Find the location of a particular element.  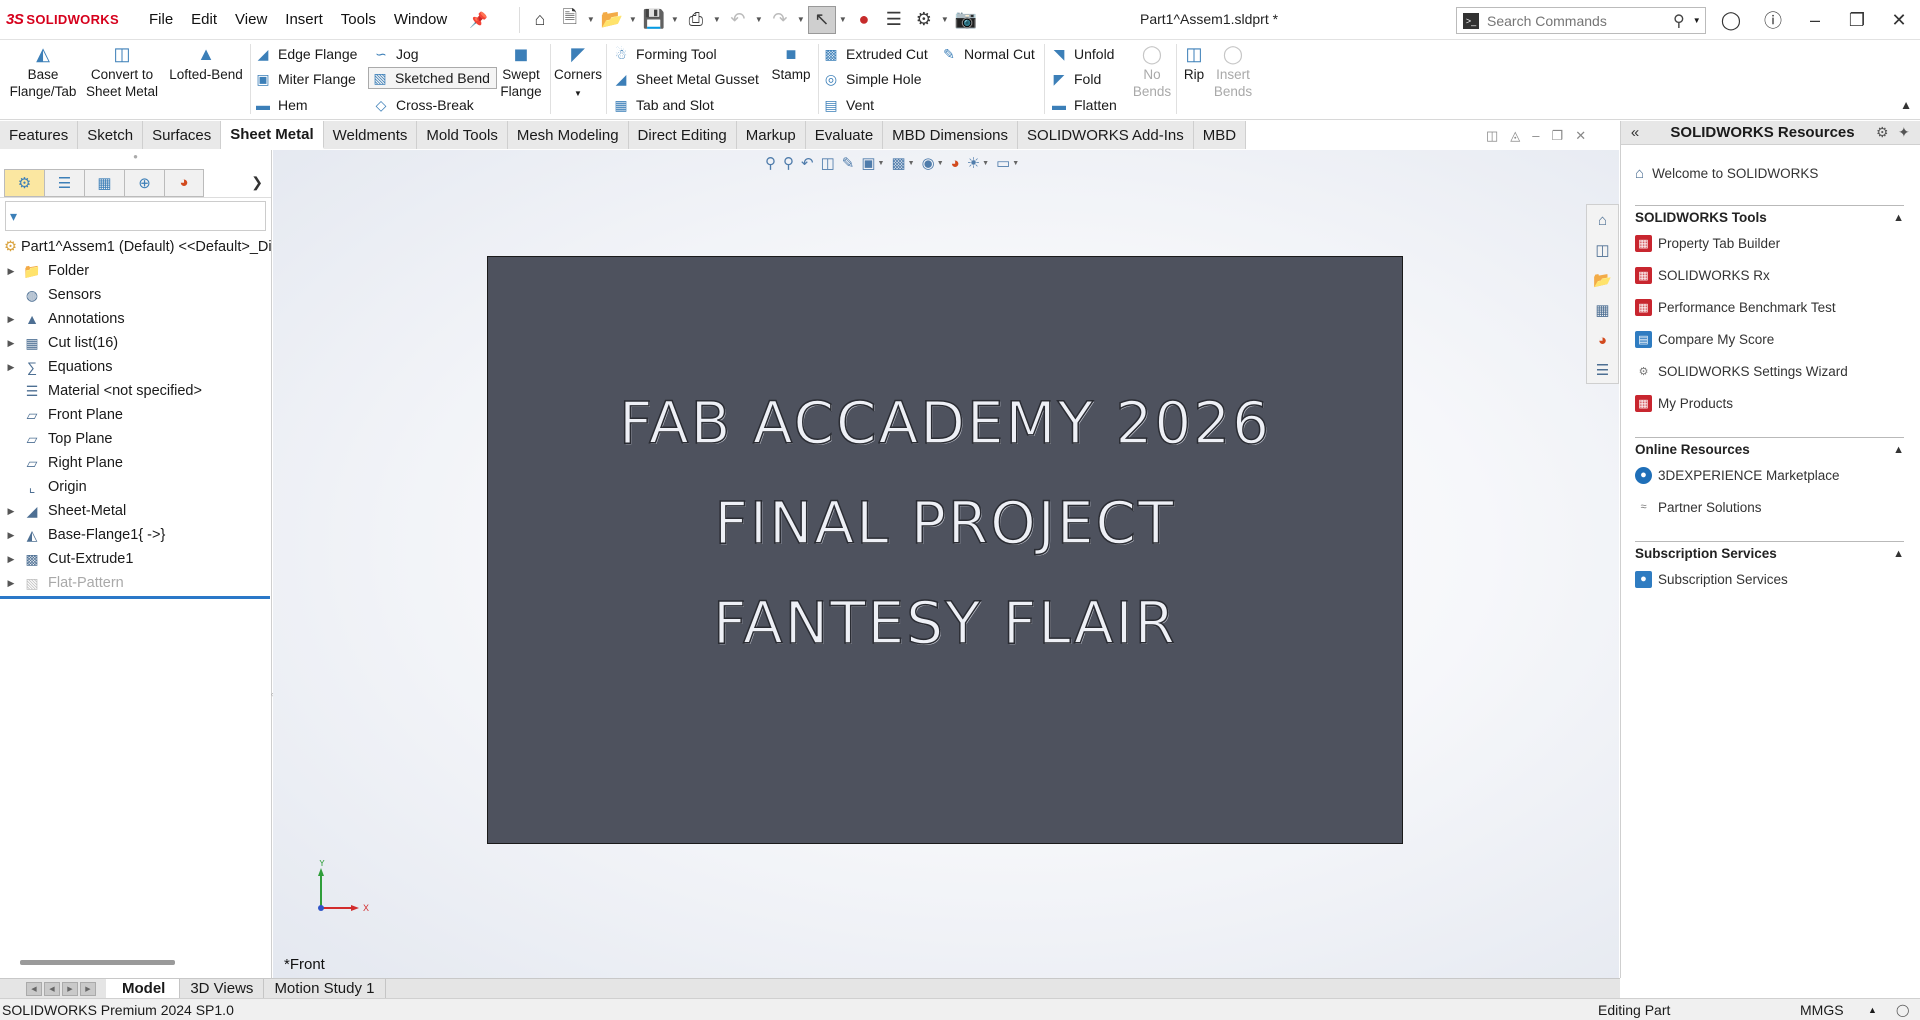

dimxpert-manager-tab-icon: ⊕ is located at coordinates (144, 182).